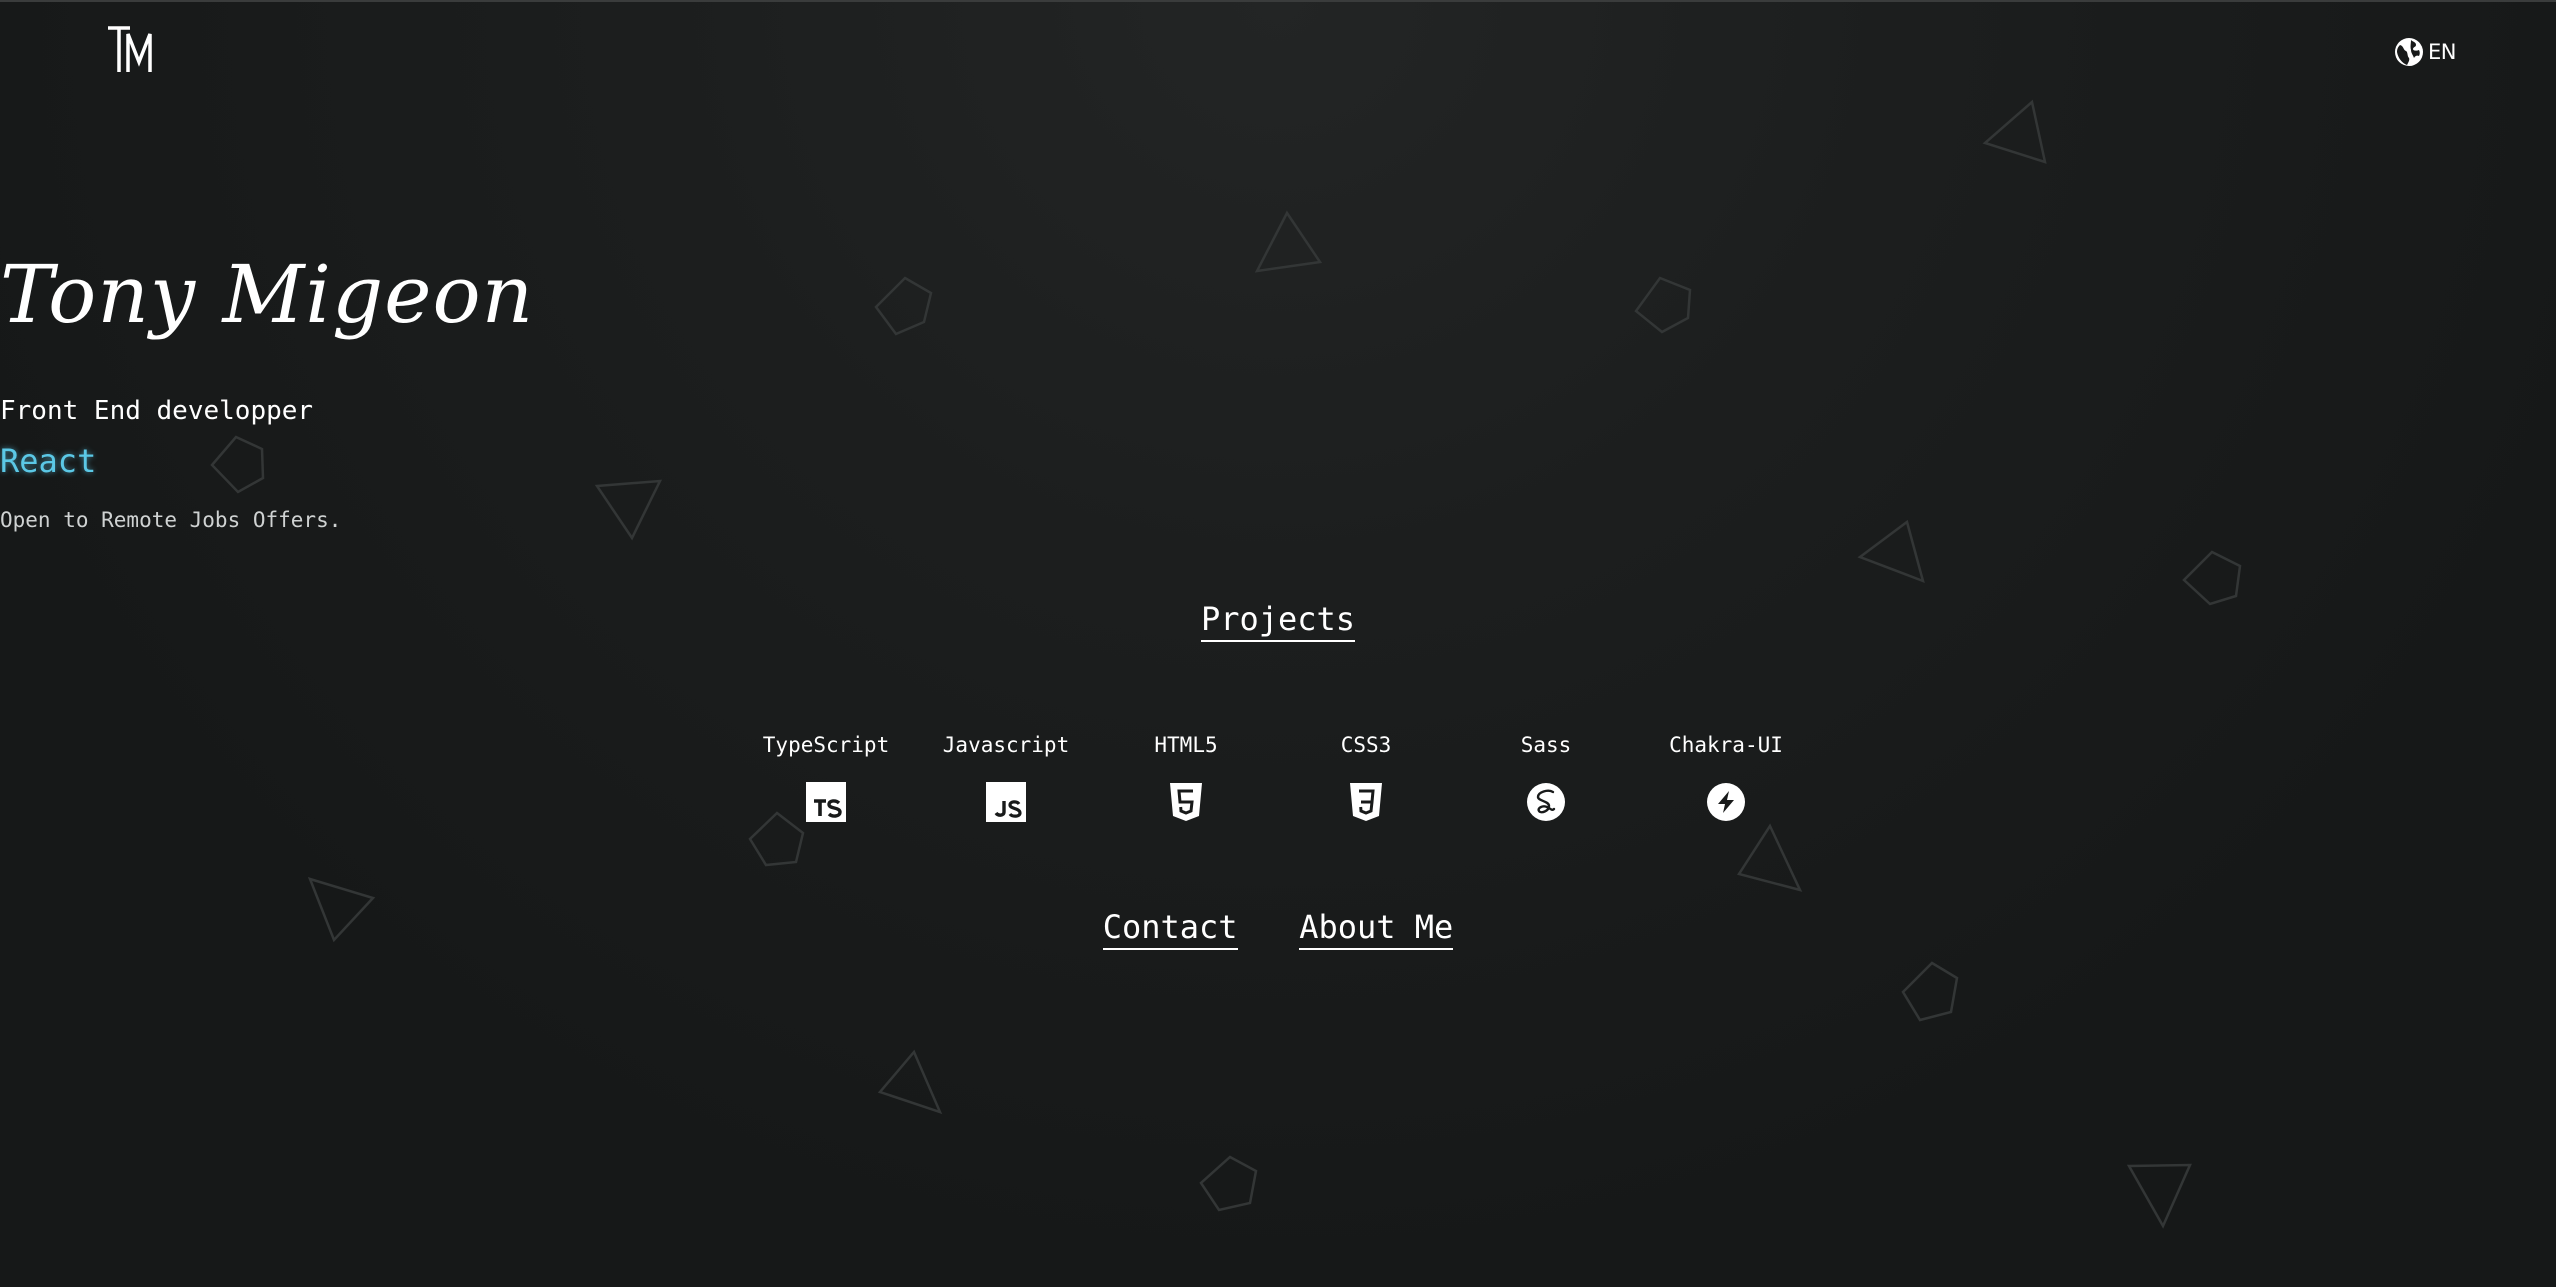 This screenshot has width=2556, height=1287. Describe the element at coordinates (1006, 776) in the screenshot. I see `skill-item-javascript: Javascript` at that location.